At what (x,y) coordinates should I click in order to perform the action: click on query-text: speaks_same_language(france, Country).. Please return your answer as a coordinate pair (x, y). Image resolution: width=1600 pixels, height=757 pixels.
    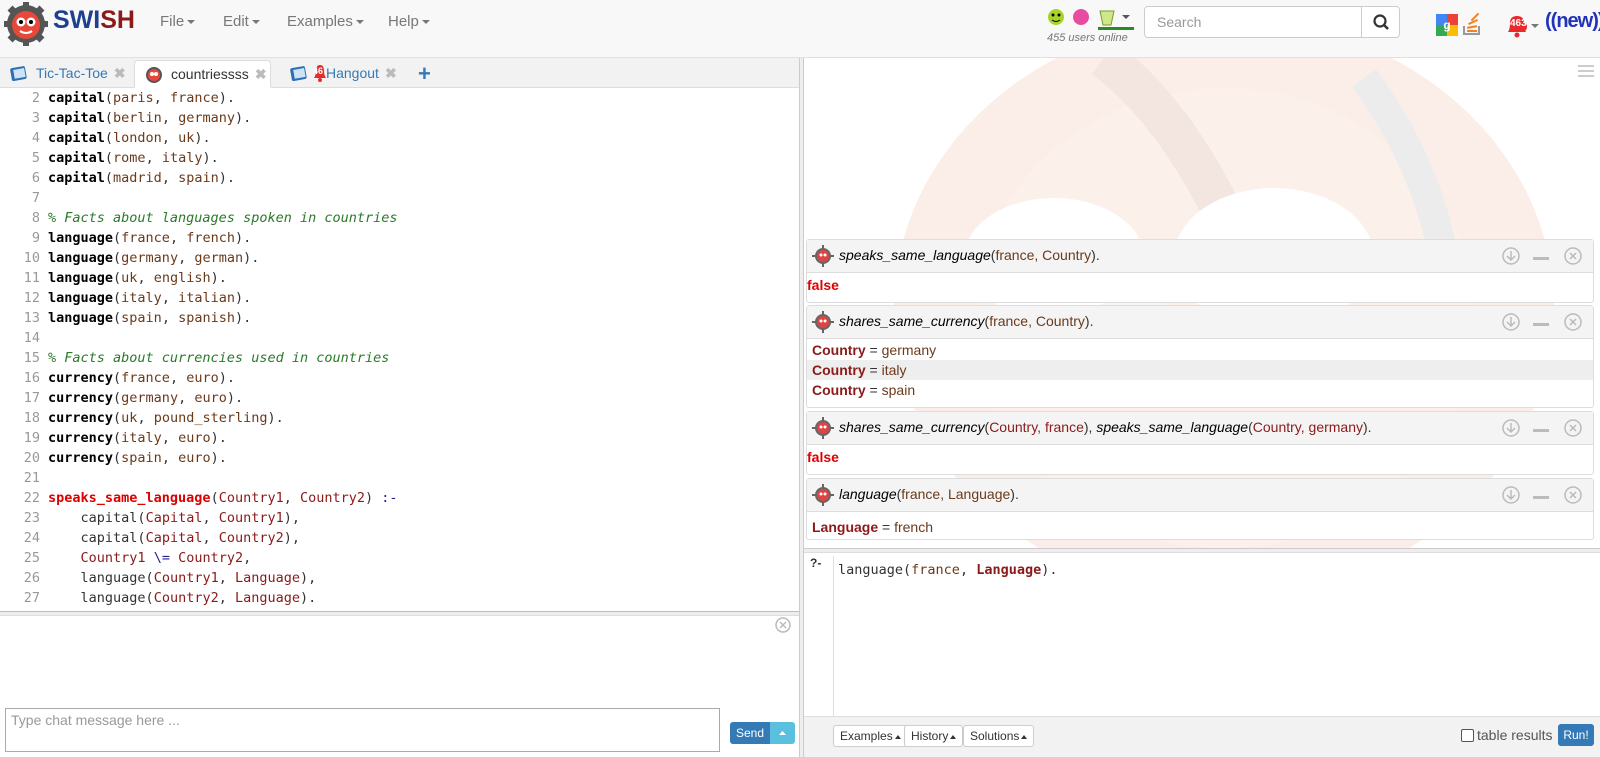
    Looking at the image, I should click on (969, 255).